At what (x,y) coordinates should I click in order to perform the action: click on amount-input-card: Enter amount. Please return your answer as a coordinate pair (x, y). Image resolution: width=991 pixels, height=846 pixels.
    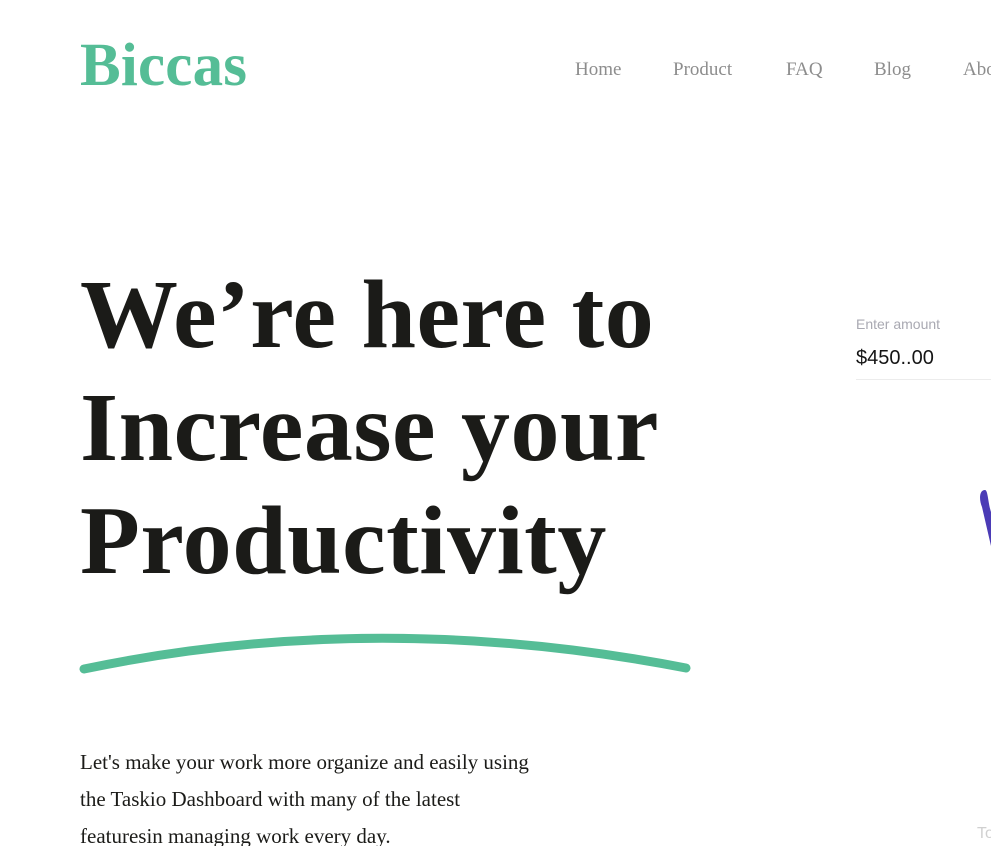
    Looking at the image, I should click on (923, 346).